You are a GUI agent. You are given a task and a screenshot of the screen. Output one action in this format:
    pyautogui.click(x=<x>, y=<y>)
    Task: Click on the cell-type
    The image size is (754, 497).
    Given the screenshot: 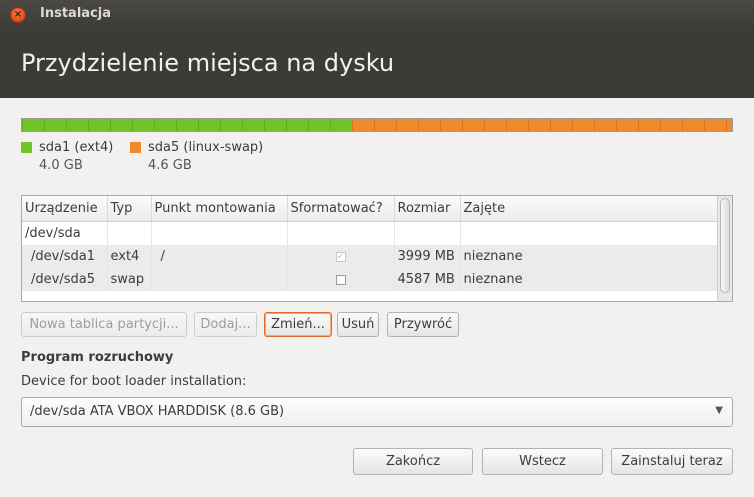 What is the action you would take?
    pyautogui.click(x=129, y=233)
    